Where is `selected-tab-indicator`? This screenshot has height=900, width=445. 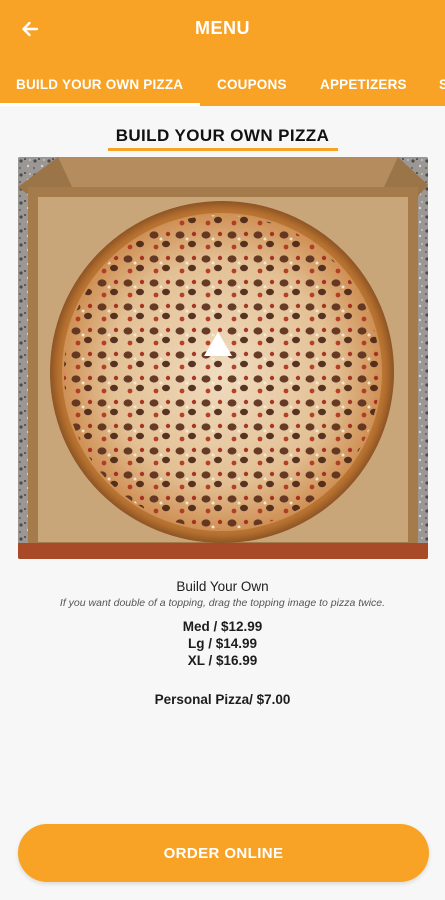 selected-tab-indicator is located at coordinates (100, 104).